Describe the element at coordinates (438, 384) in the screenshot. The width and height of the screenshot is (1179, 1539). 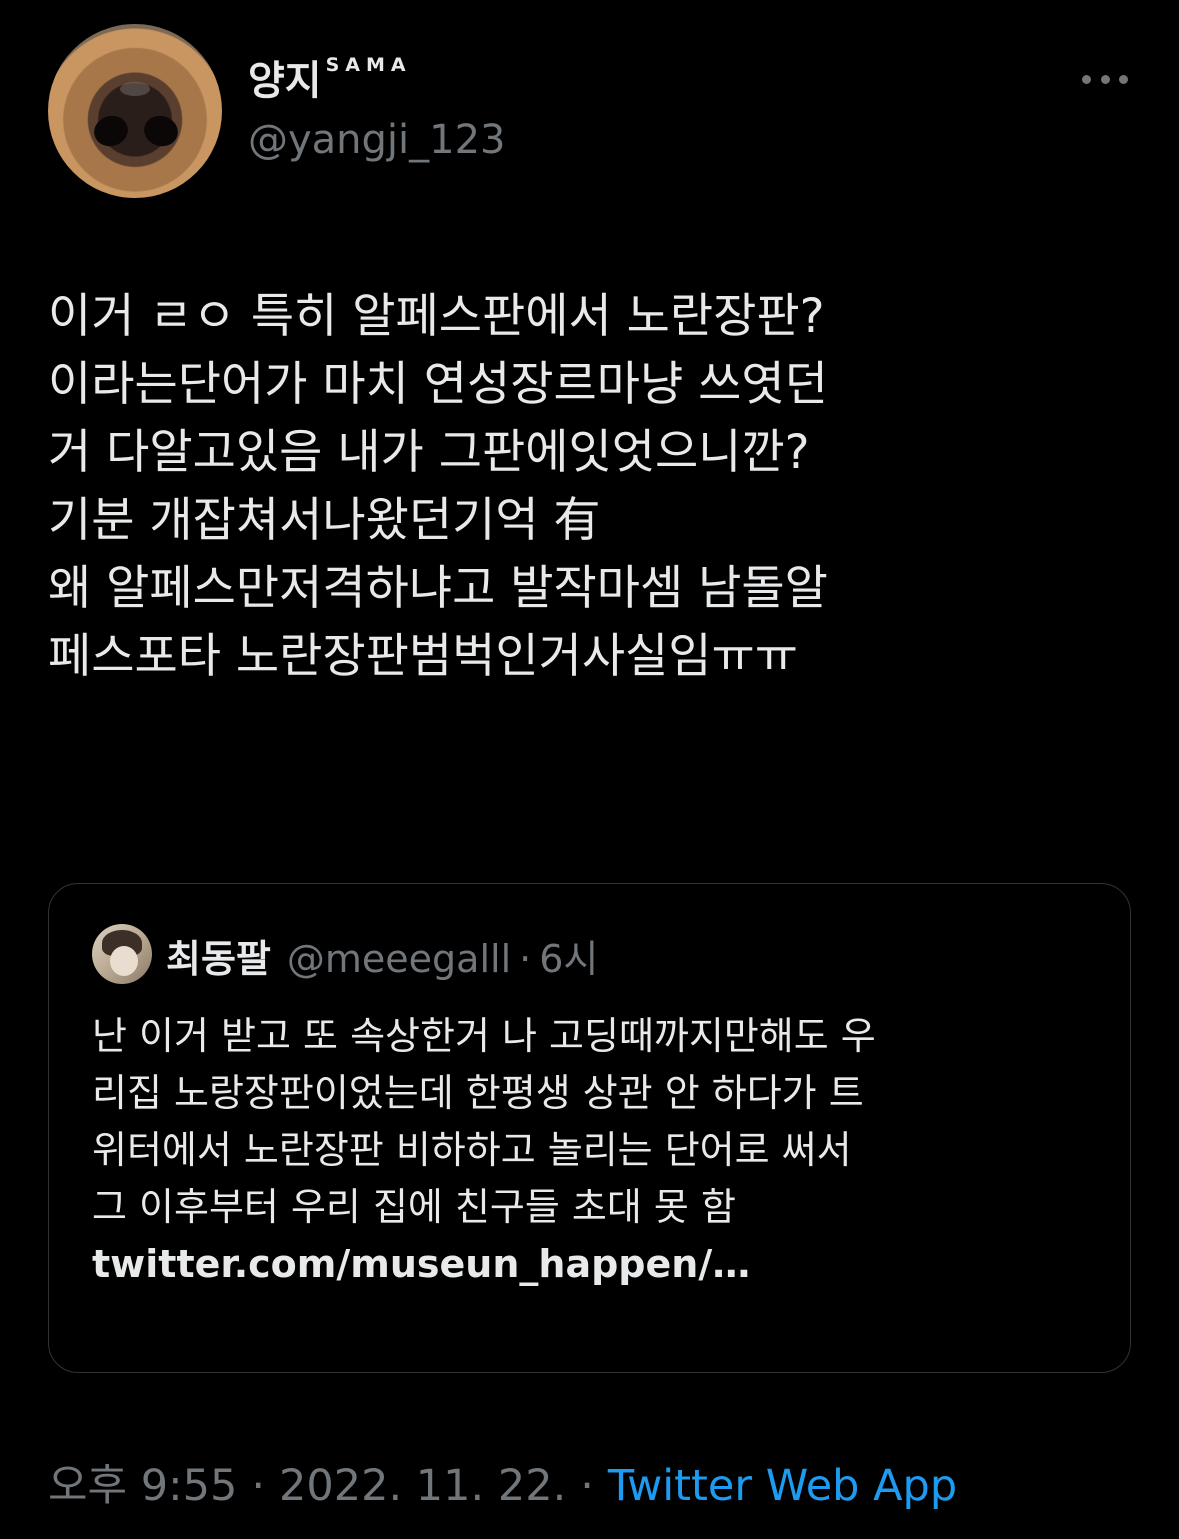
I see `tweet-text-line: 이라는단어가 마치 연성장르마냥 쓰엿던` at that location.